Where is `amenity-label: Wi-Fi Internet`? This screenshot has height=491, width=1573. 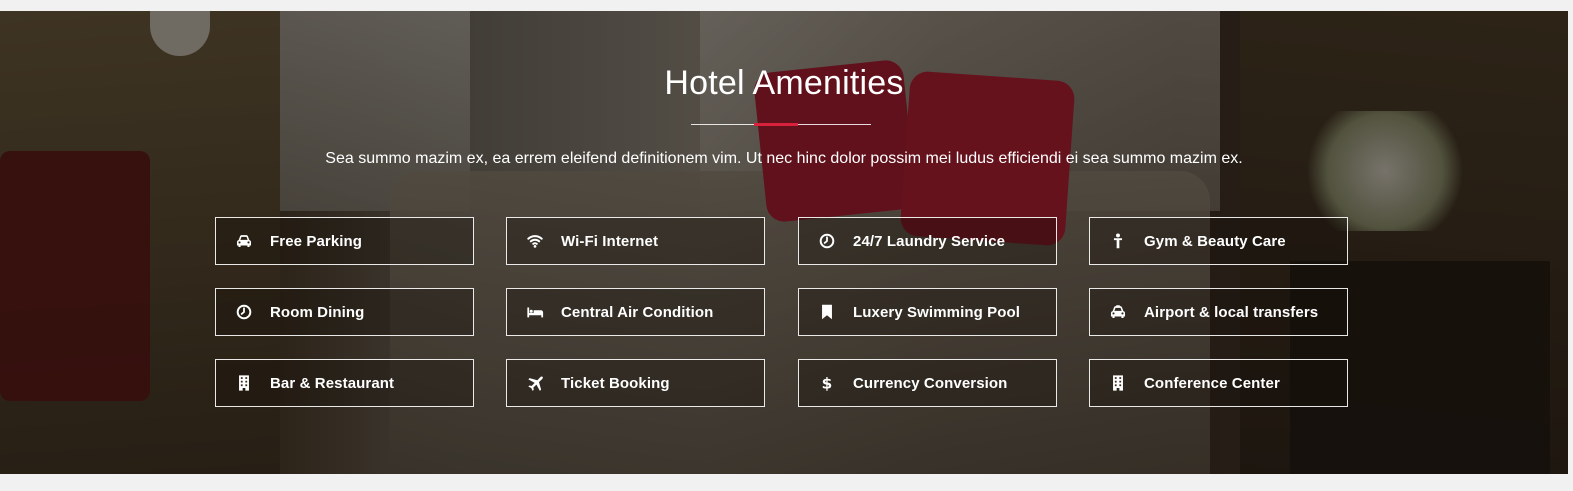 amenity-label: Wi-Fi Internet is located at coordinates (610, 241).